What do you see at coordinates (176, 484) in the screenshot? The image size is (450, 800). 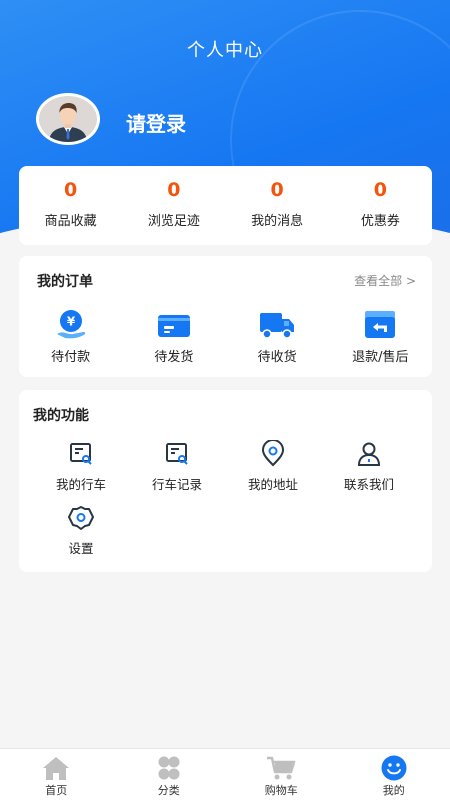 I see `function-label: 行车记录` at bounding box center [176, 484].